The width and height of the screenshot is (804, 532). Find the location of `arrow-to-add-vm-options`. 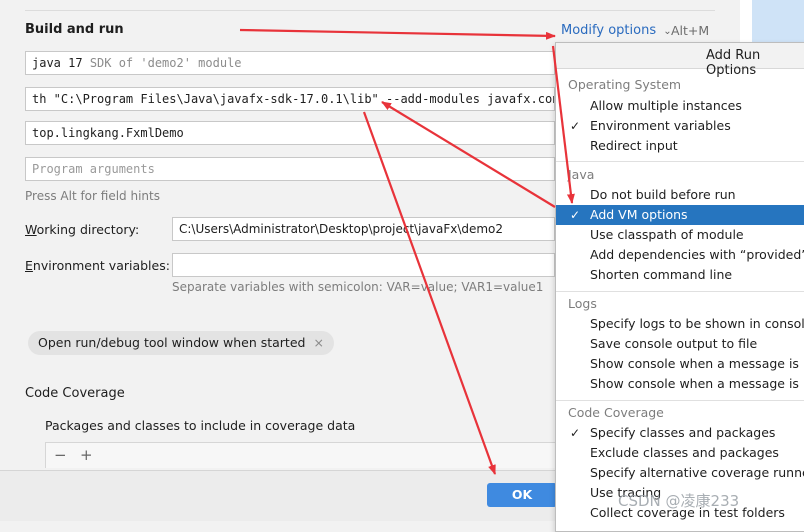

arrow-to-add-vm-options is located at coordinates (563, 124).